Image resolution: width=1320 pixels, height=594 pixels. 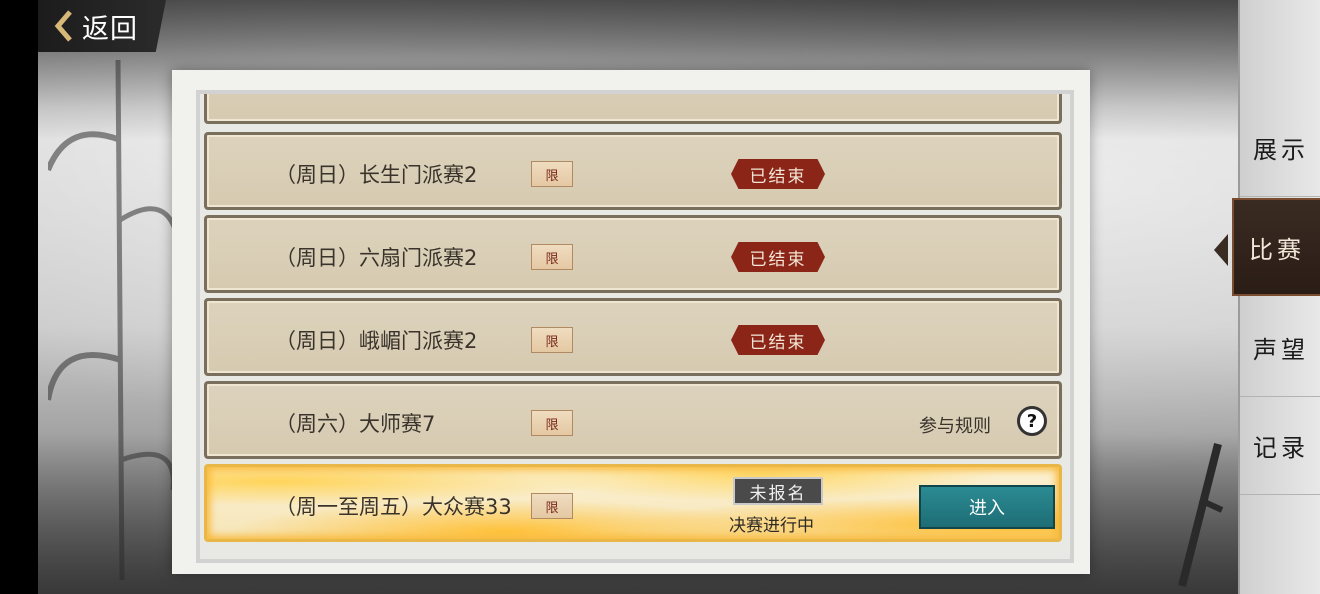 What do you see at coordinates (778, 491) in the screenshot?
I see `registration-status-badge: 未报名` at bounding box center [778, 491].